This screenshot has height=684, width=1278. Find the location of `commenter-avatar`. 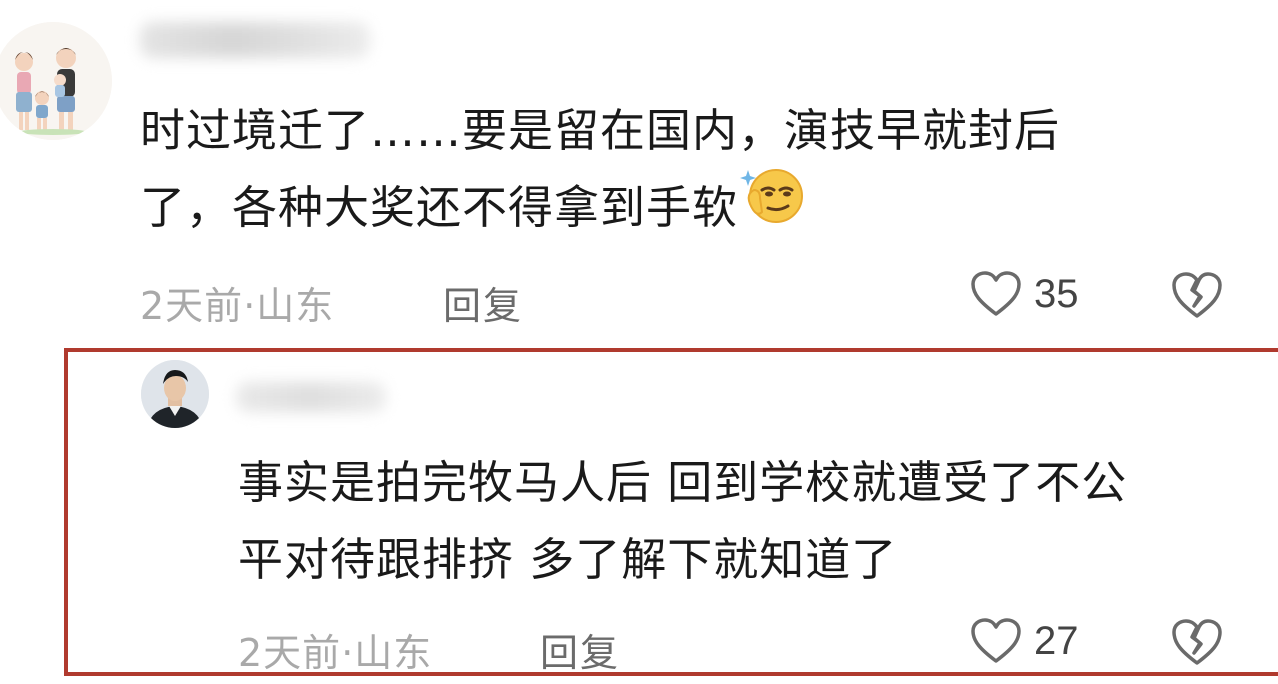

commenter-avatar is located at coordinates (56, 81).